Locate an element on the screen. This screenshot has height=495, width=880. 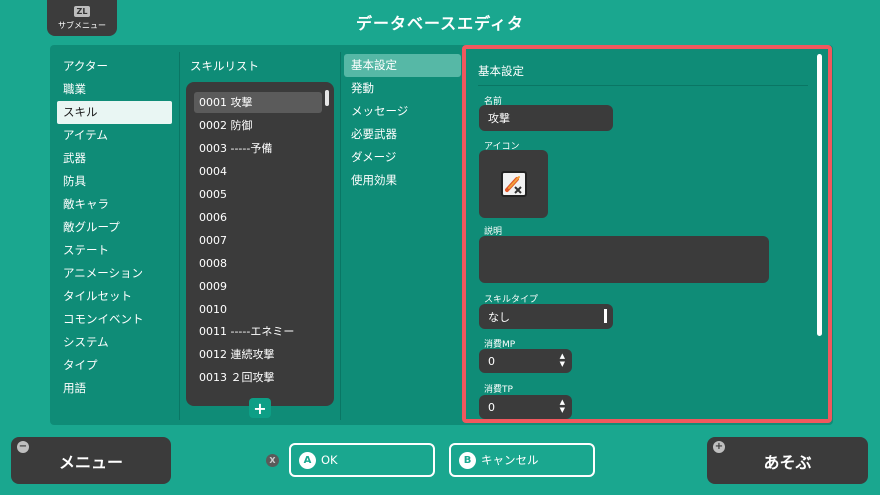
skill-list-item: 0004 is located at coordinates (258, 171).